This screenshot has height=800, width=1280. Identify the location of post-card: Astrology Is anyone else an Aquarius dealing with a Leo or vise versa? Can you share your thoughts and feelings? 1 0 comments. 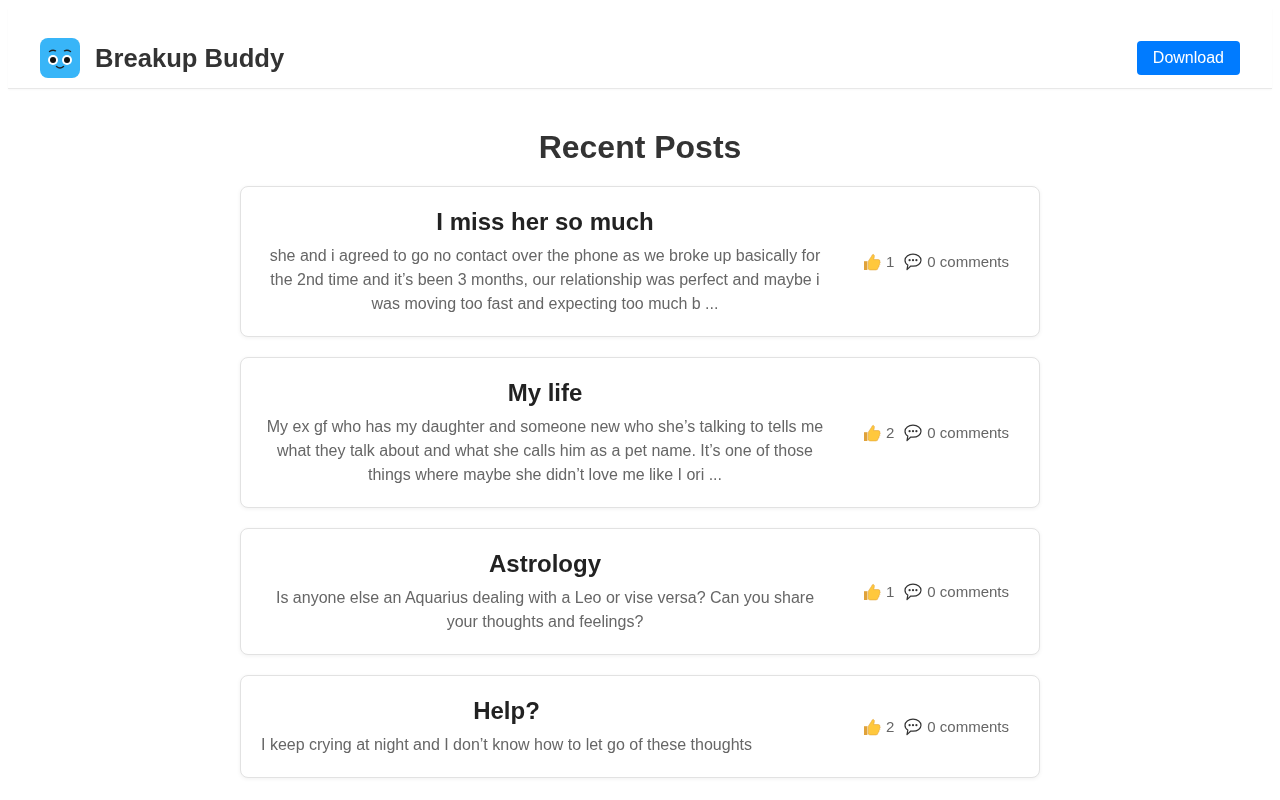
(640, 591).